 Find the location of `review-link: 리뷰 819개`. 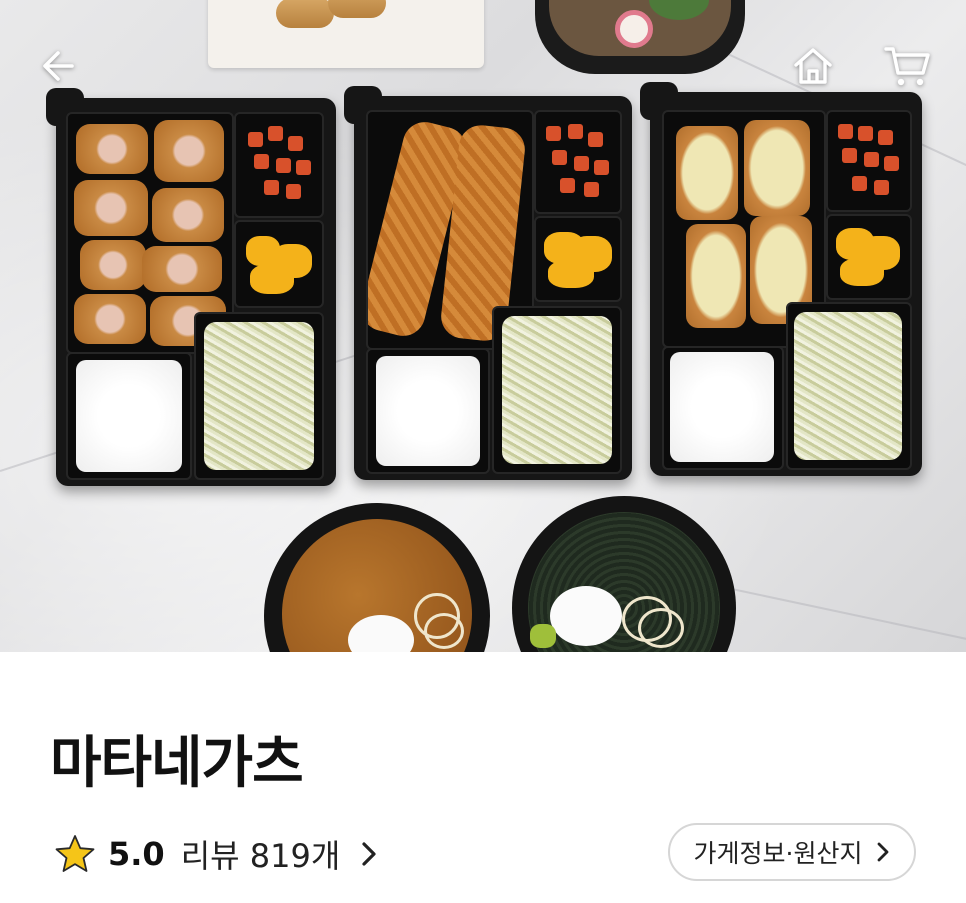

review-link: 리뷰 819개 is located at coordinates (280, 854).